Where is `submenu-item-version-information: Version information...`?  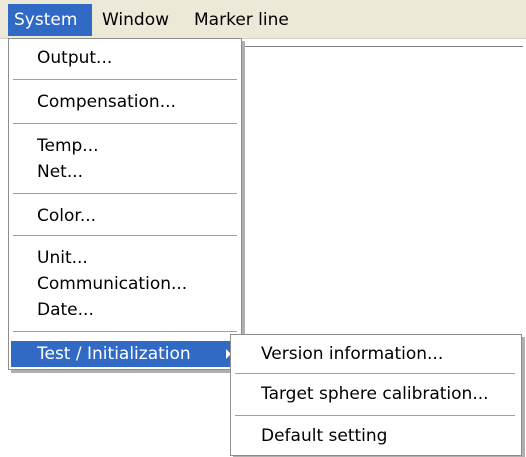 submenu-item-version-information: Version information... is located at coordinates (375, 354).